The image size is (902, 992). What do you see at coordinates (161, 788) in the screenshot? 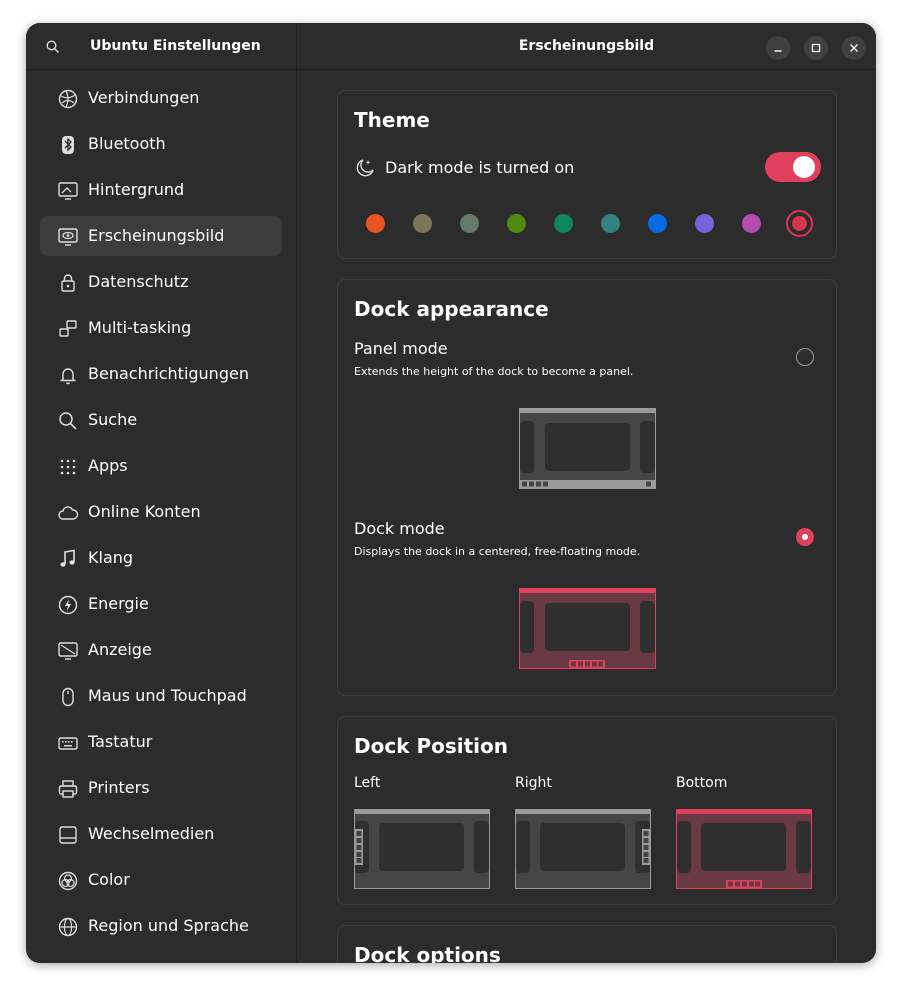
I see `sidebar-item-printers: Printers` at bounding box center [161, 788].